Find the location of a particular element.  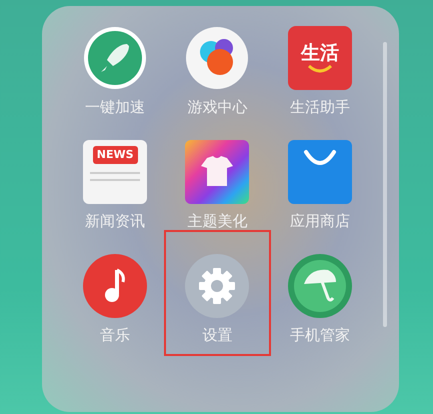

app-label: 生活助手 is located at coordinates (320, 107).